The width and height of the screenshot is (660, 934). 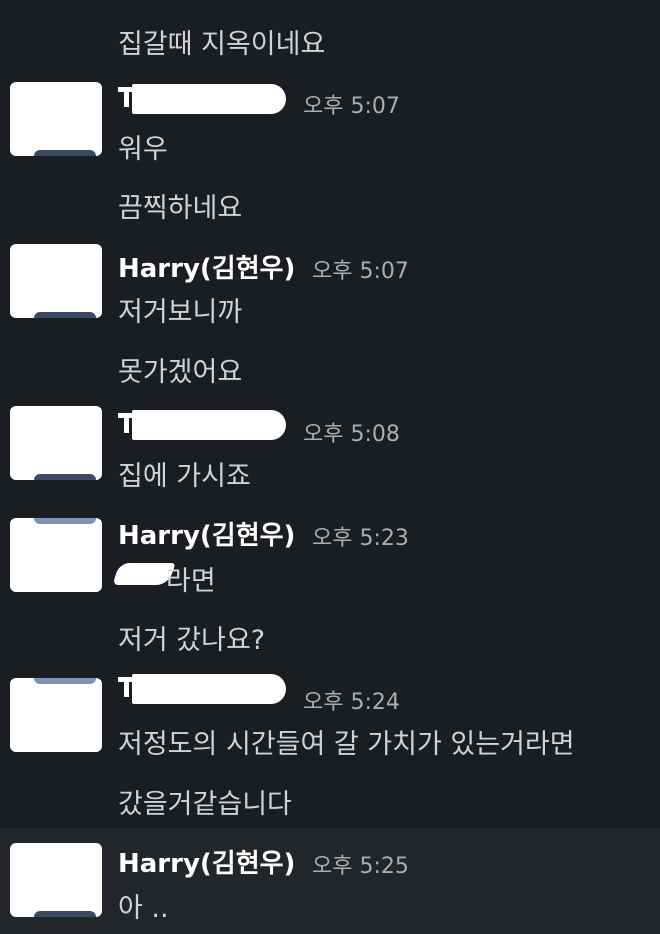 What do you see at coordinates (192, 640) in the screenshot?
I see `message-text: 저거 갔나요?` at bounding box center [192, 640].